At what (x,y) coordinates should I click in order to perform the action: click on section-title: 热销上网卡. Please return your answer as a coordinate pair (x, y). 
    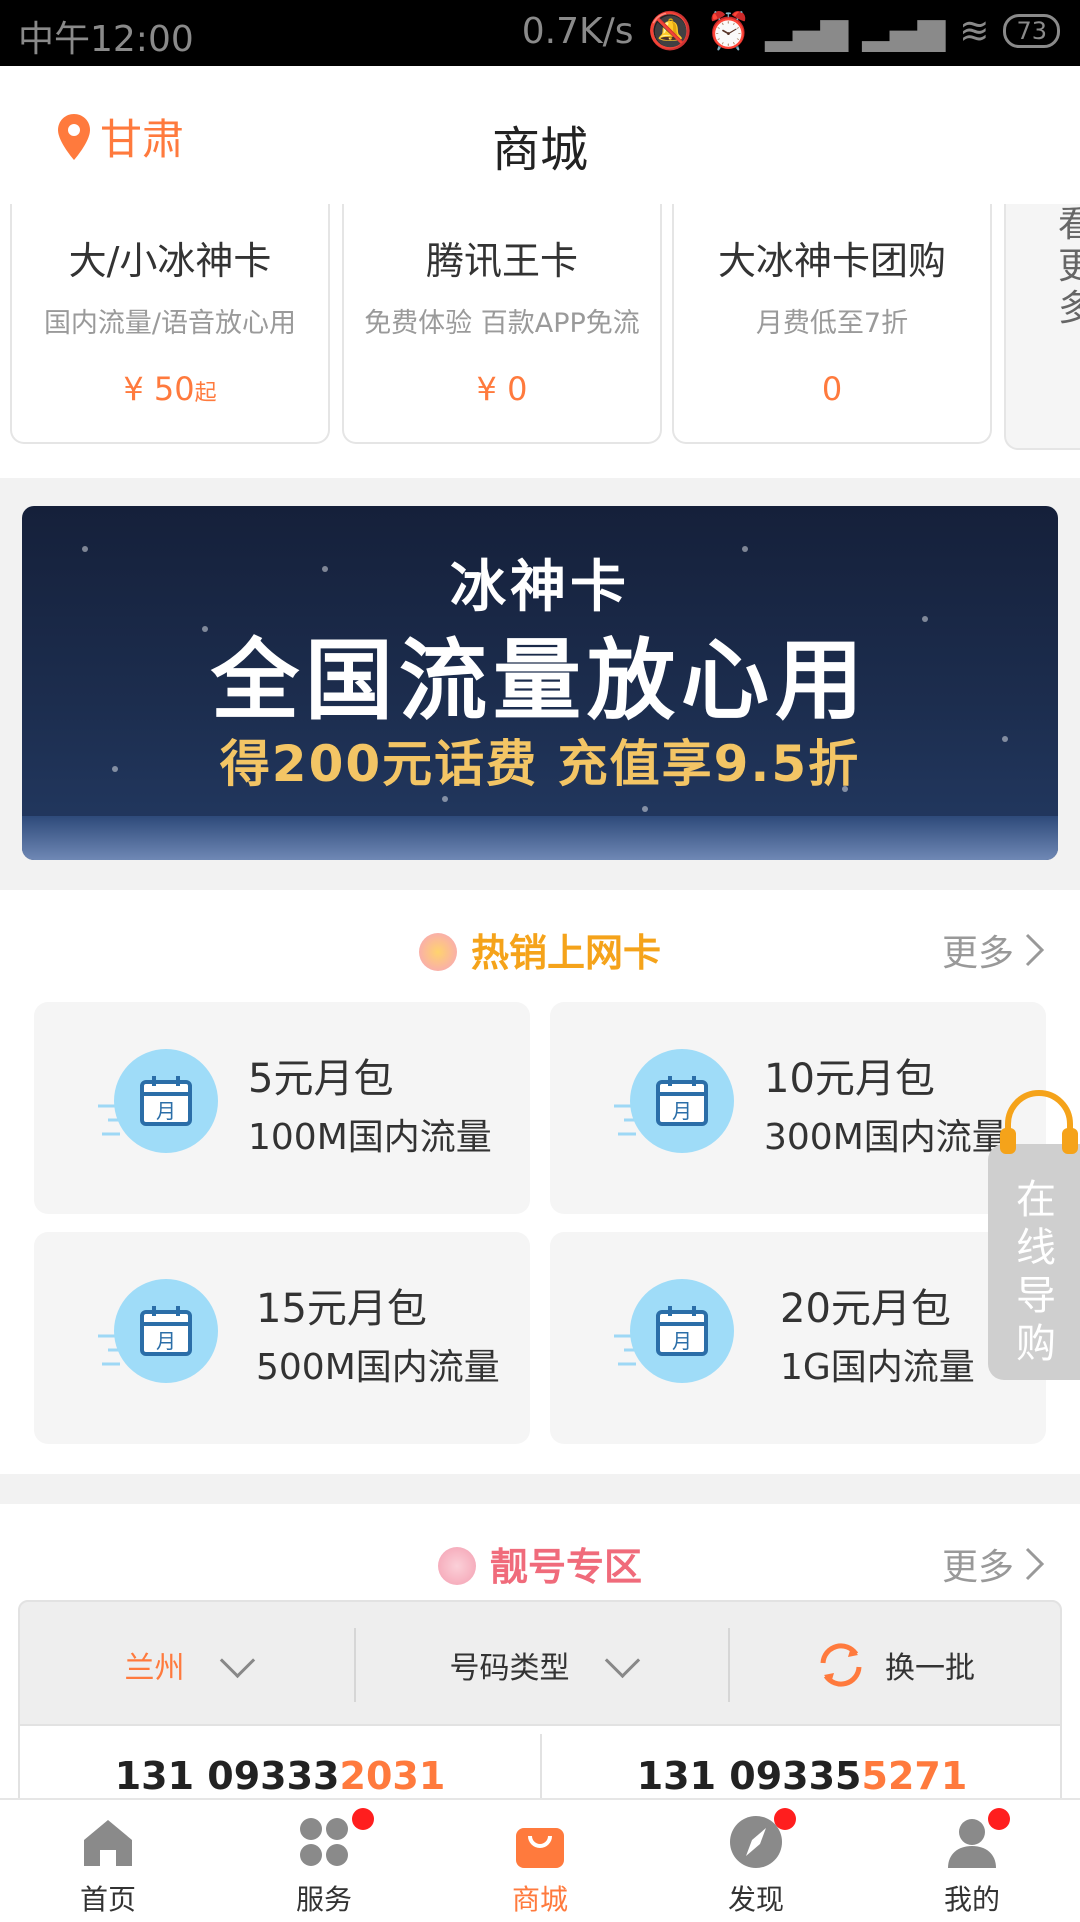
    Looking at the image, I should click on (540, 949).